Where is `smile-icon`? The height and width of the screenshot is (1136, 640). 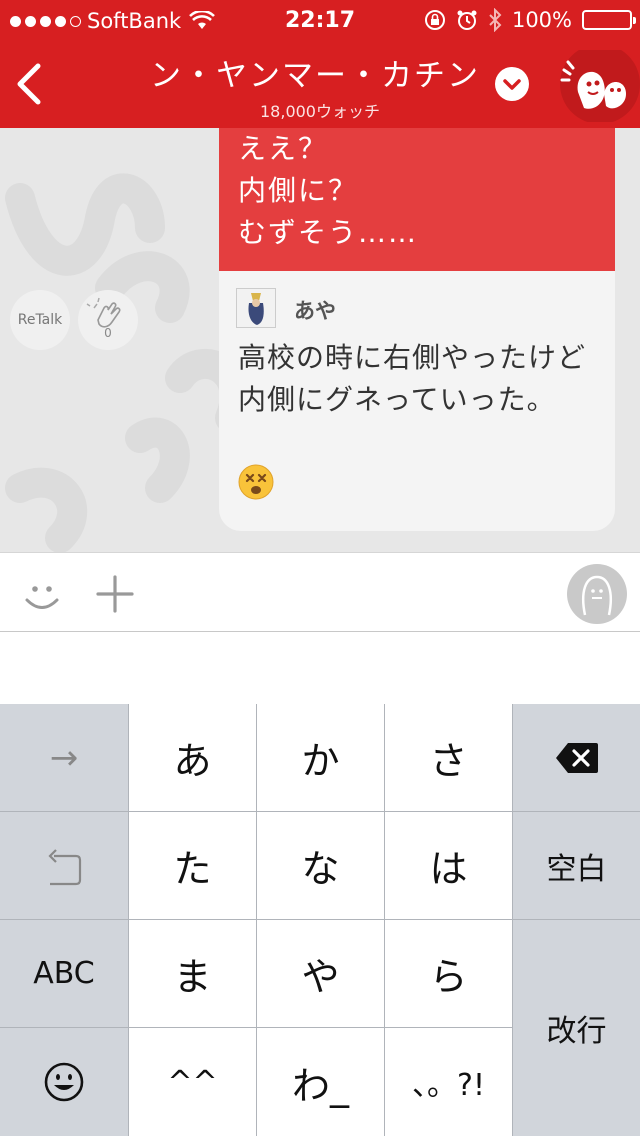
smile-icon is located at coordinates (42, 595).